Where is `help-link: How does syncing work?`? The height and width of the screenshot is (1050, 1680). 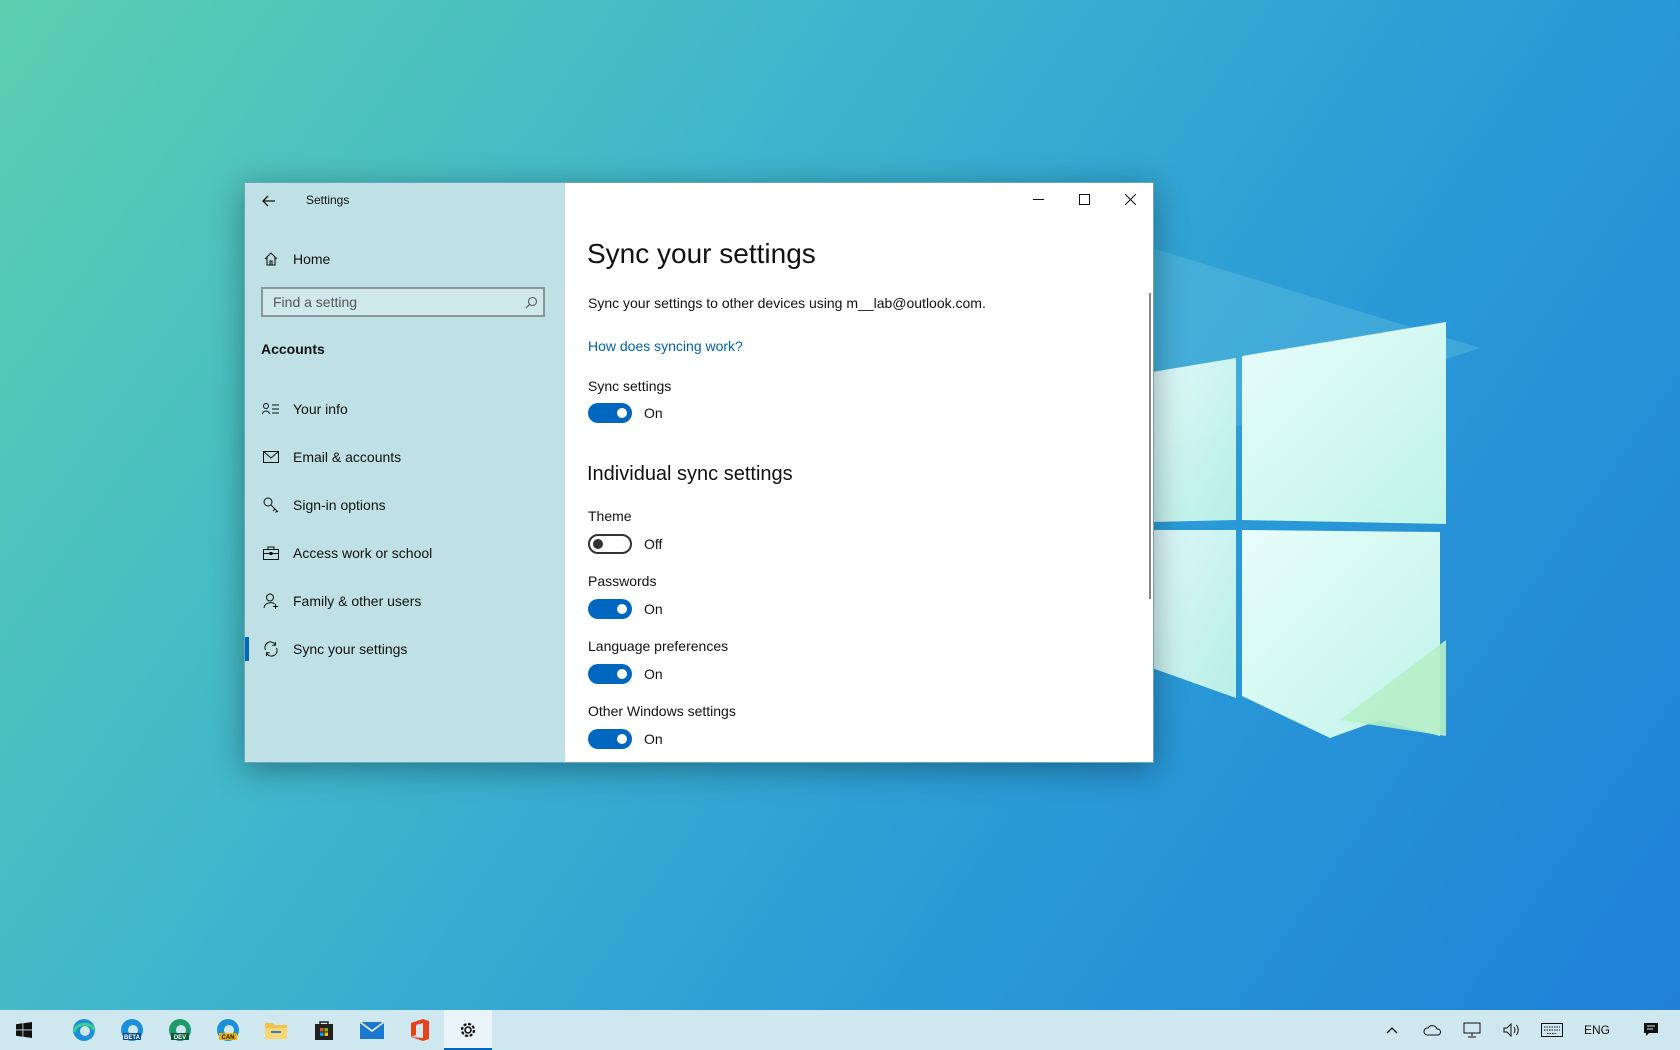 help-link: How does syncing work? is located at coordinates (665, 346).